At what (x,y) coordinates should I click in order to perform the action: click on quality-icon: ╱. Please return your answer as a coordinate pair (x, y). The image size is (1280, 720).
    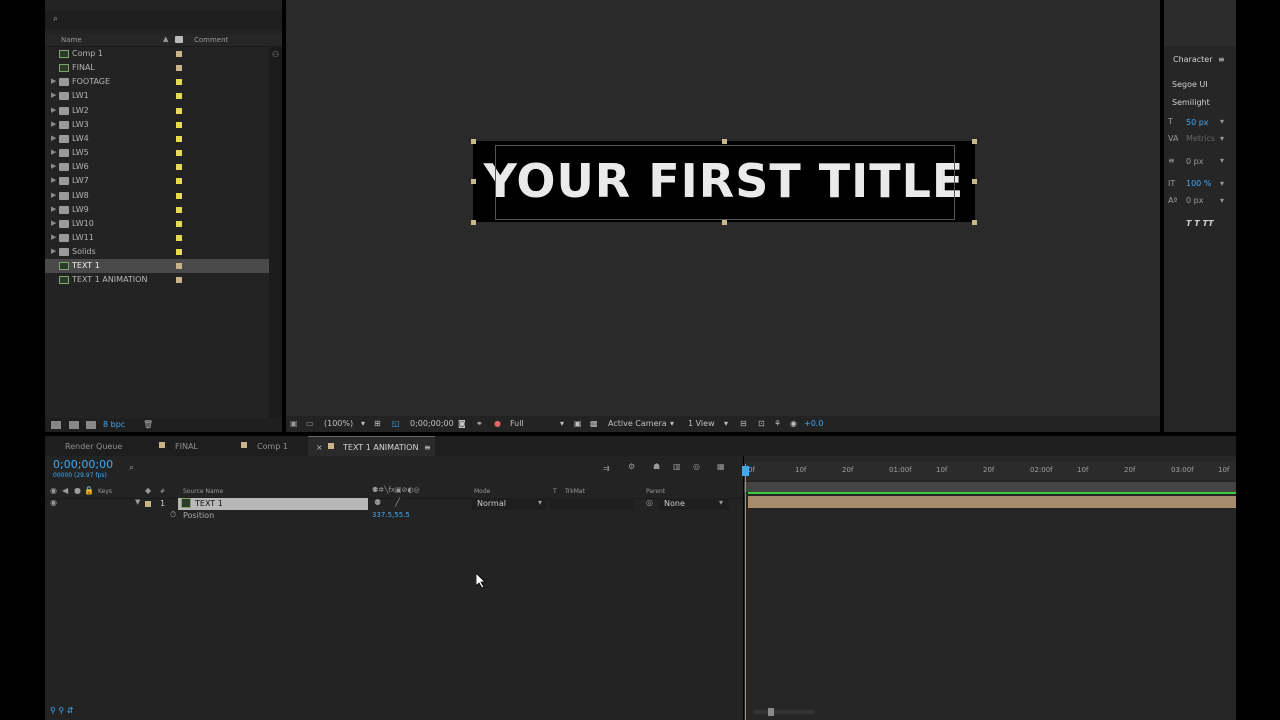
    Looking at the image, I should click on (397, 502).